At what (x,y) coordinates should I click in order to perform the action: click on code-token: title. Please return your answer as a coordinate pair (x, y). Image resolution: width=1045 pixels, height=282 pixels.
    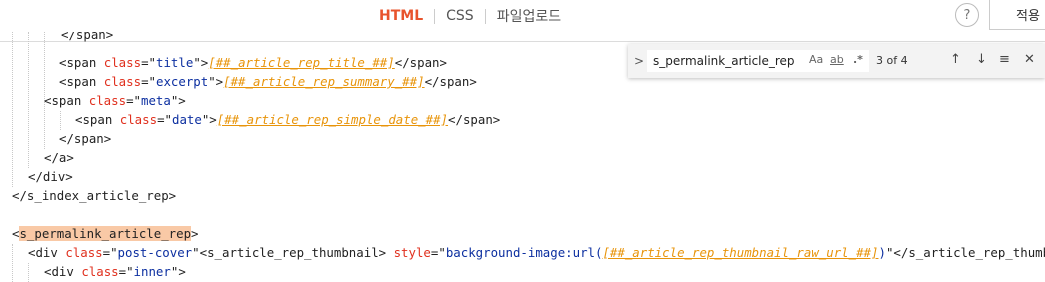
    Looking at the image, I should click on (175, 62).